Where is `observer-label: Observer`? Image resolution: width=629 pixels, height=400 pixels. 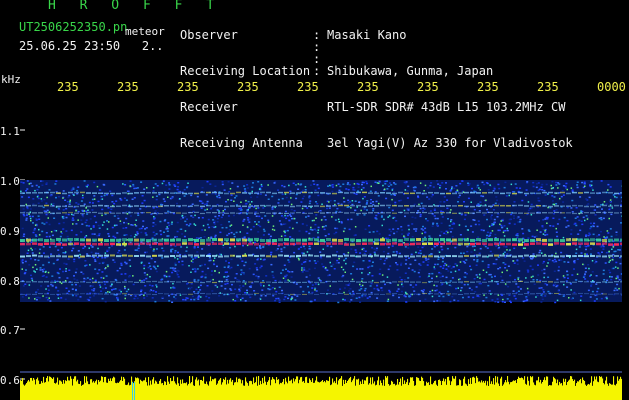
observer-label: Observer is located at coordinates (209, 35).